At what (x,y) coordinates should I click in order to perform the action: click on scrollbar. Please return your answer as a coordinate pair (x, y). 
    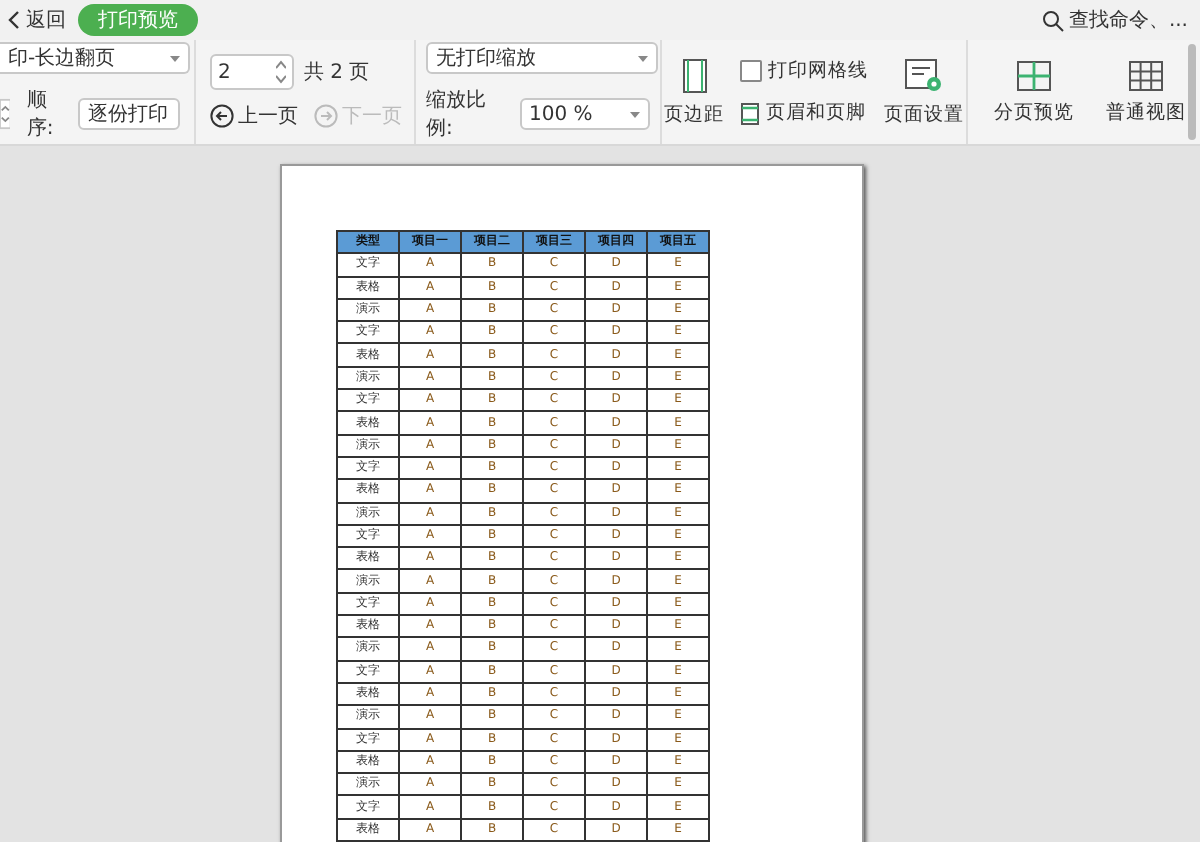
    Looking at the image, I should click on (1192, 92).